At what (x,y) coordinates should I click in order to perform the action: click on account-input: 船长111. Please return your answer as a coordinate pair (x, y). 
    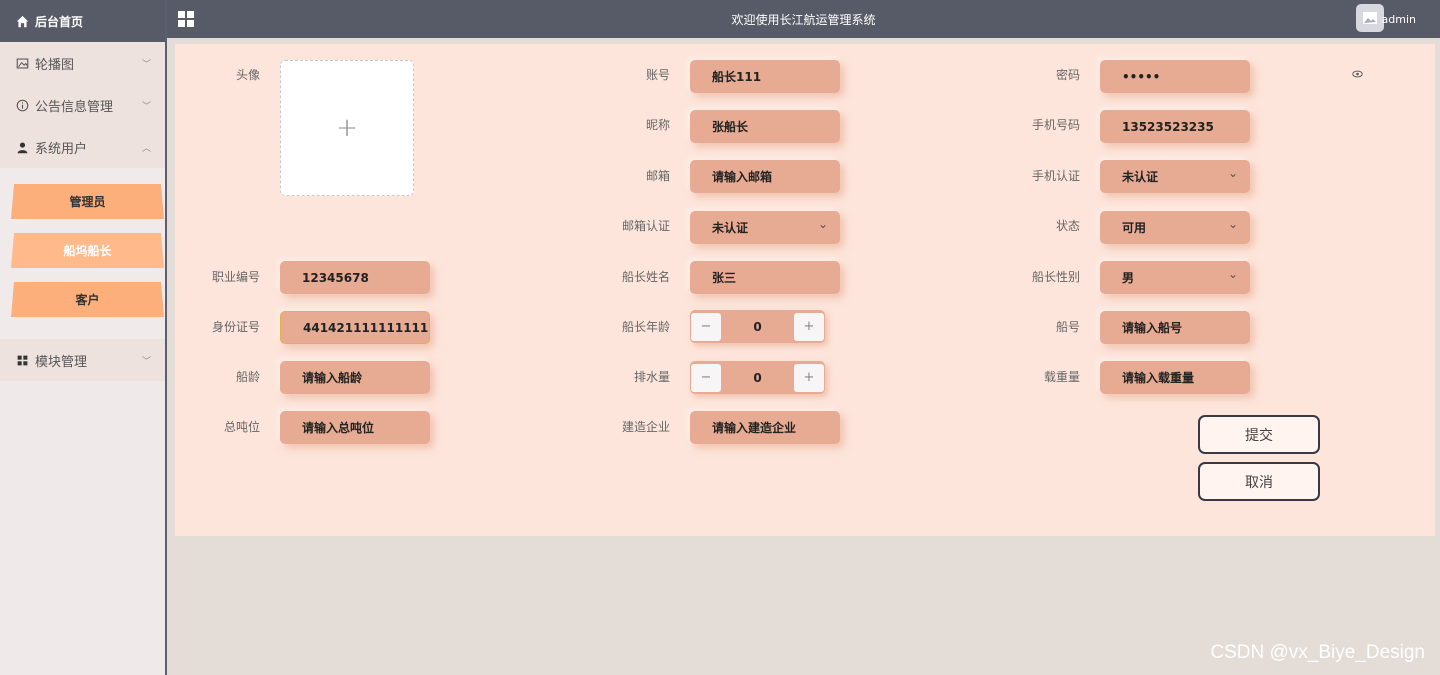
    Looking at the image, I should click on (765, 76).